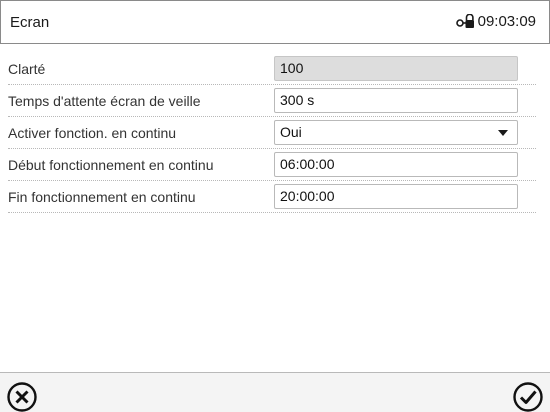 Image resolution: width=550 pixels, height=412 pixels. Describe the element at coordinates (272, 133) in the screenshot. I see `setting-row-continuous-mode: Activer fonction. en continu Oui` at that location.